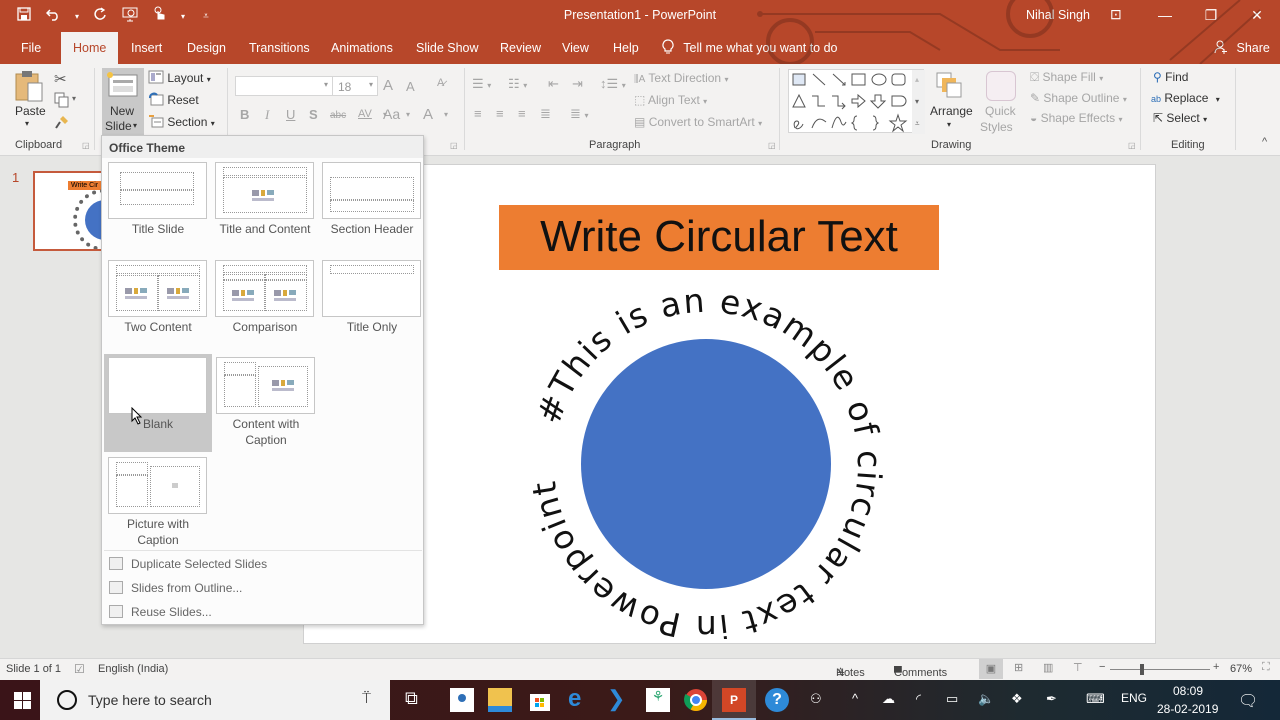 The height and width of the screenshot is (720, 1280). I want to click on font-color-dropdown-icon: ▾, so click(446, 114).